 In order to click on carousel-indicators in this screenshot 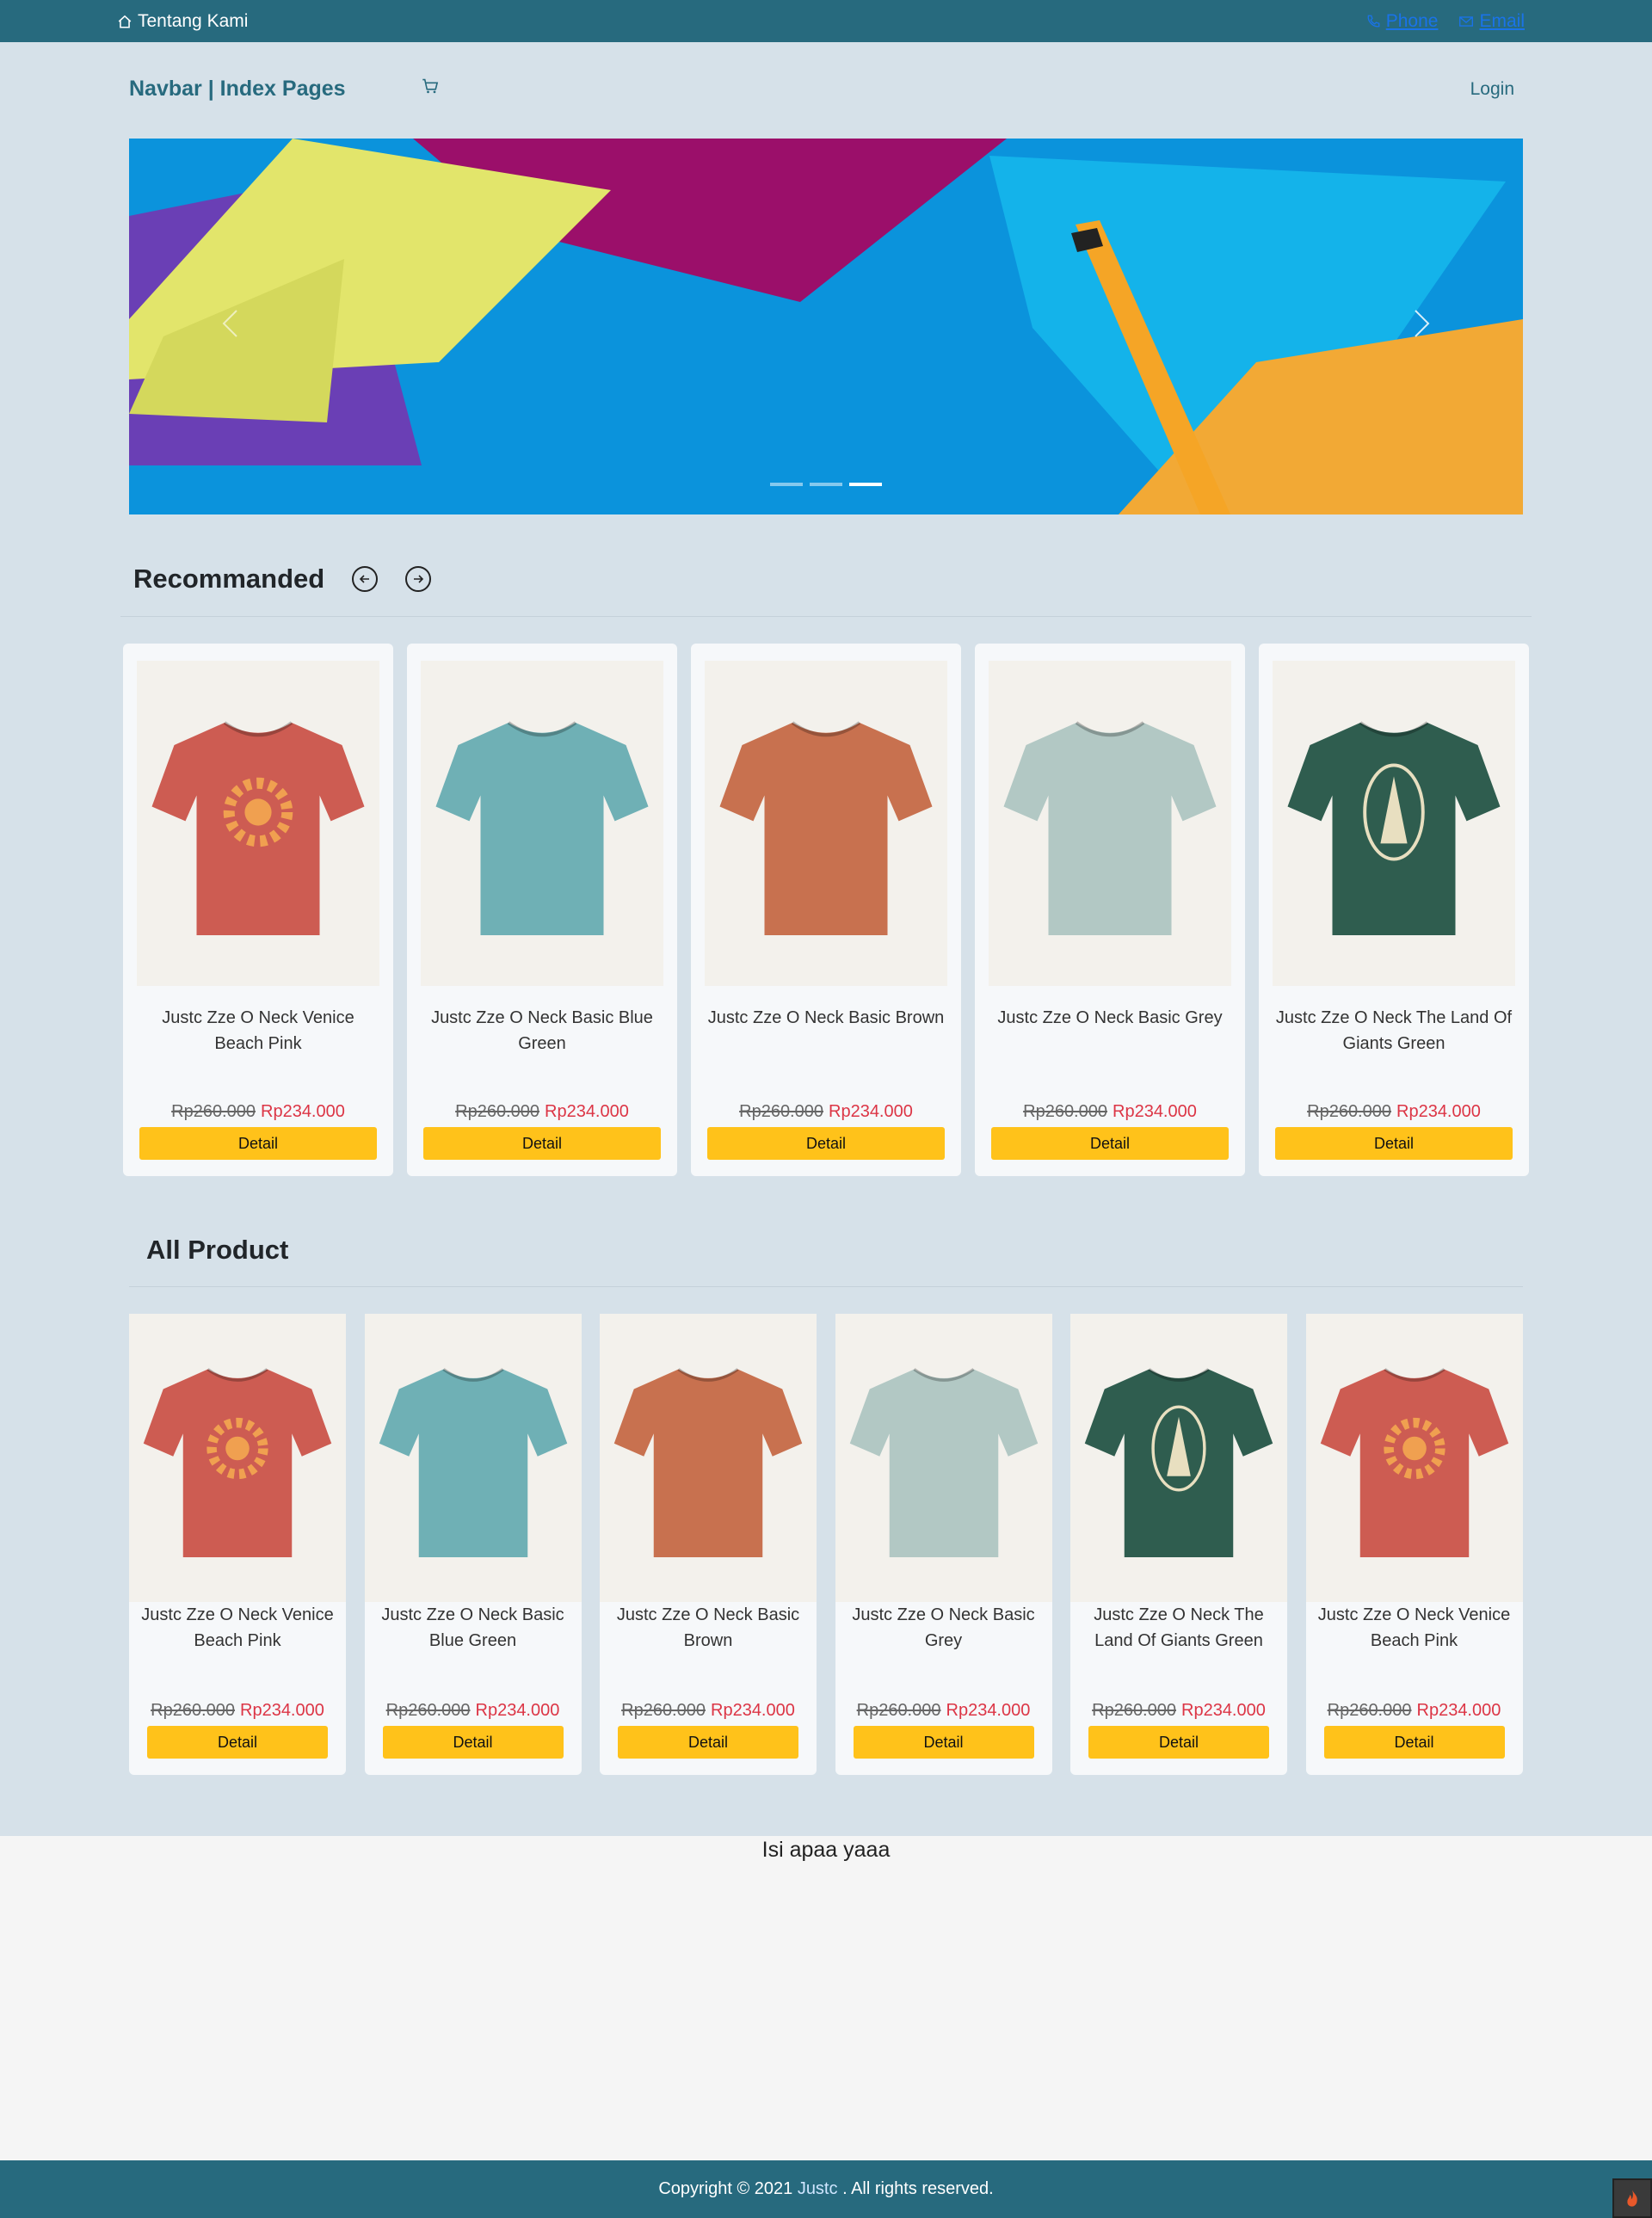, I will do `click(826, 485)`.